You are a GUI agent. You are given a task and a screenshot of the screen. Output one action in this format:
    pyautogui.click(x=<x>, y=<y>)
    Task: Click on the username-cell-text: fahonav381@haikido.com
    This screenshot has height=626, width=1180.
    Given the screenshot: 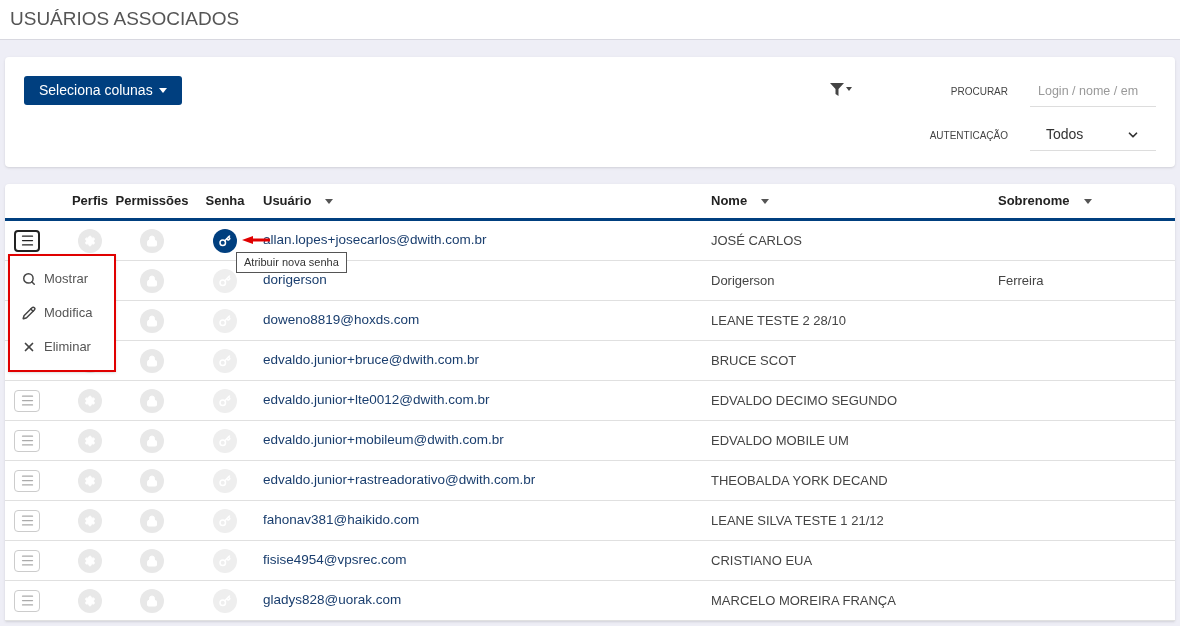 What is the action you would take?
    pyautogui.click(x=341, y=520)
    